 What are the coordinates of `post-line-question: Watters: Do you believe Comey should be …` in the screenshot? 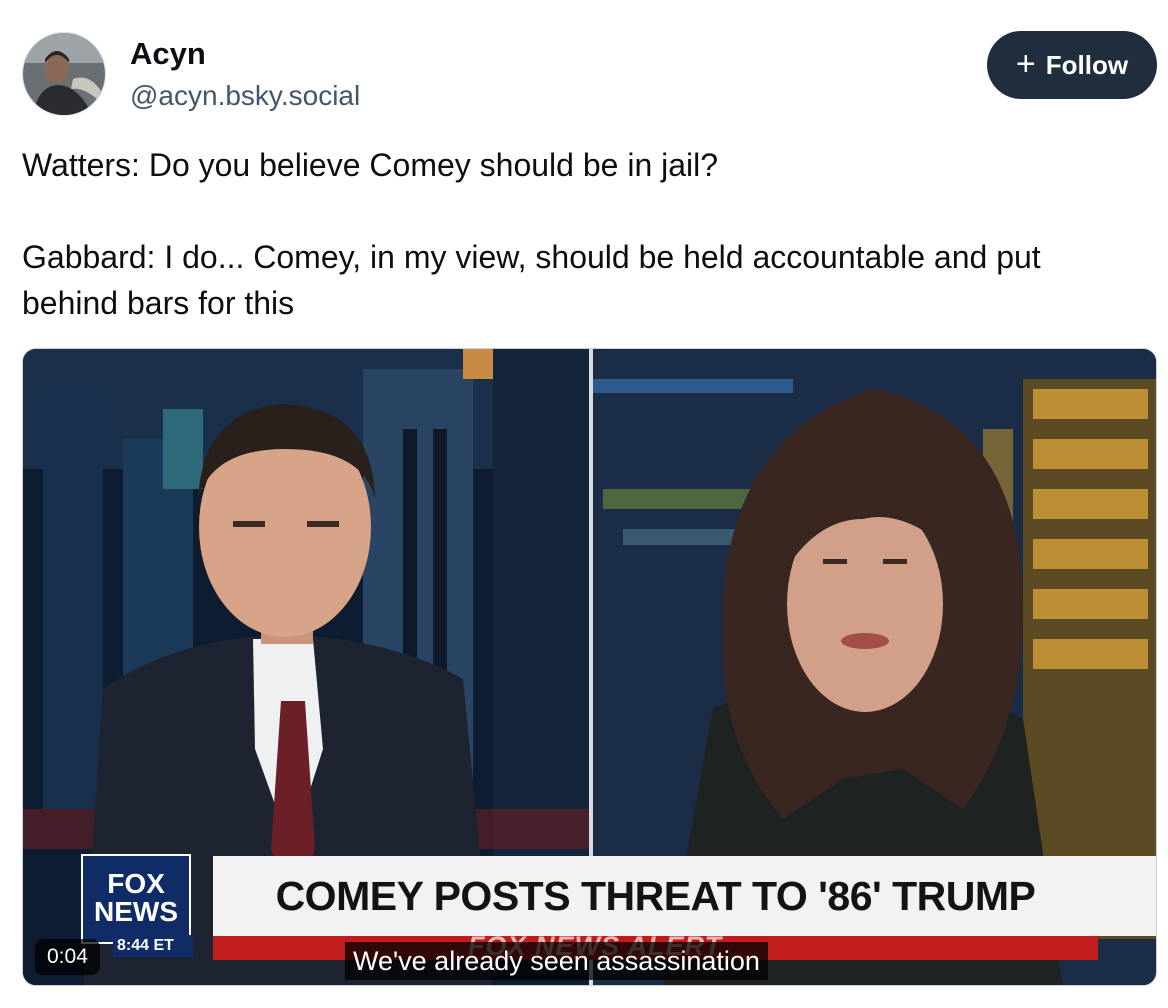 It's located at (370, 165).